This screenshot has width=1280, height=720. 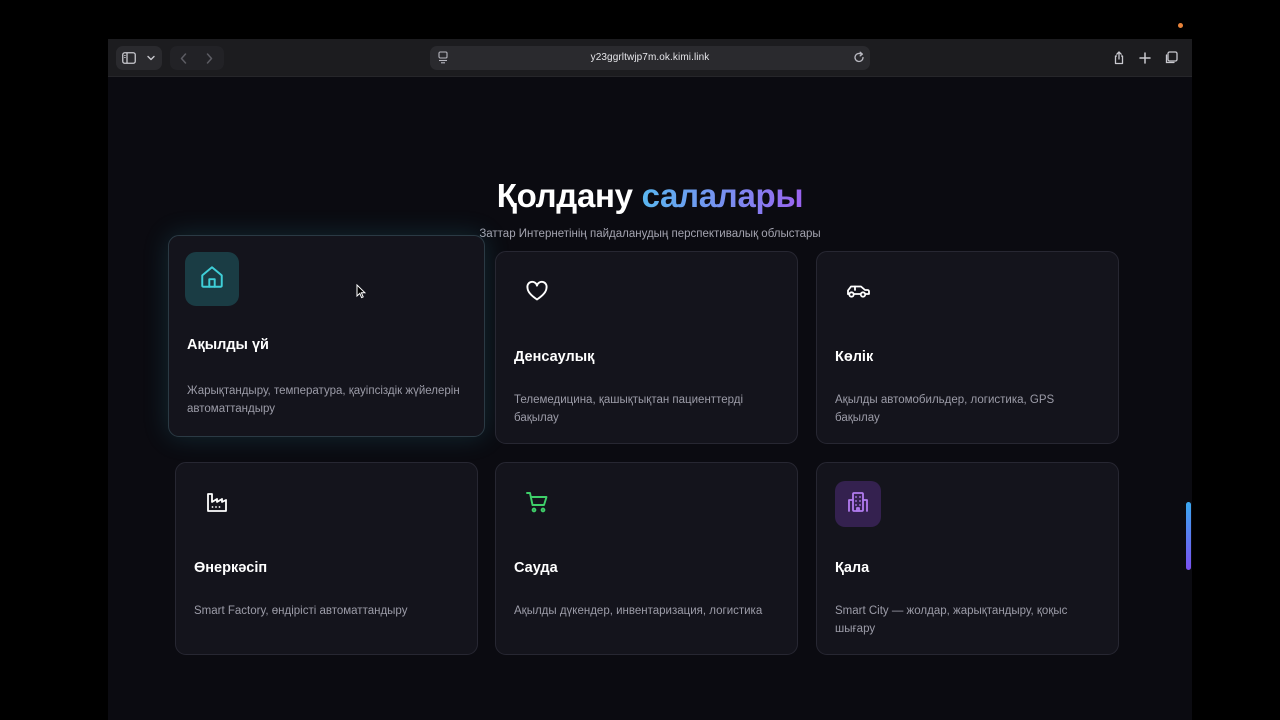 I want to click on scrollbar-thumb, so click(x=1188, y=536).